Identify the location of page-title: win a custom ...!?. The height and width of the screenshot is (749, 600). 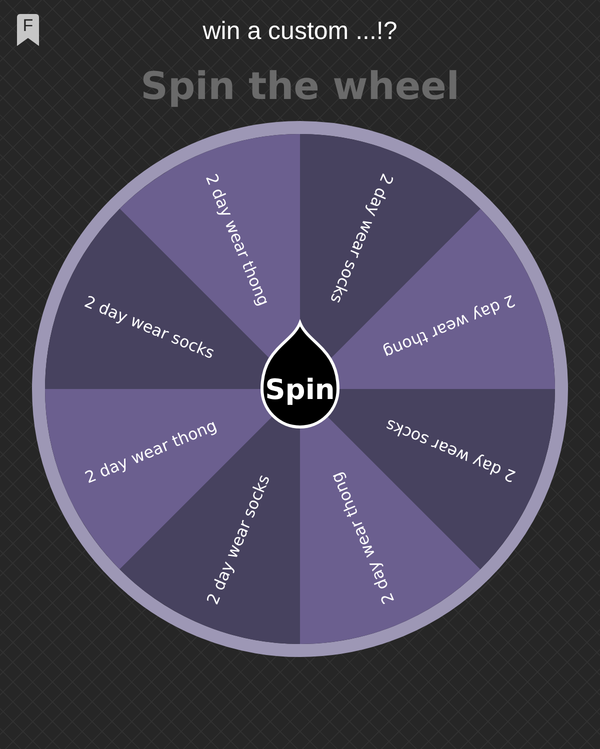
(300, 31).